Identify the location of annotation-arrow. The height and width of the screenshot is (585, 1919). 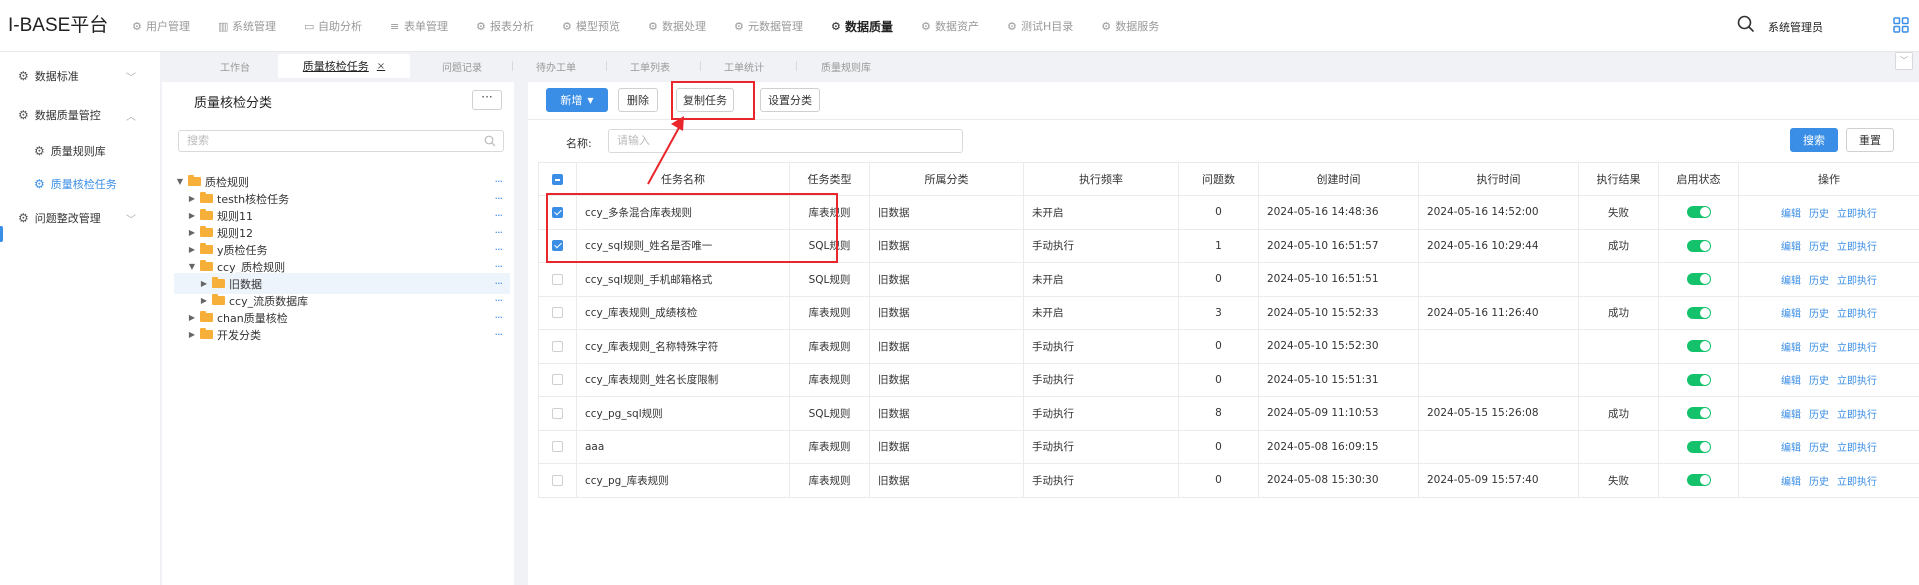
(665, 150).